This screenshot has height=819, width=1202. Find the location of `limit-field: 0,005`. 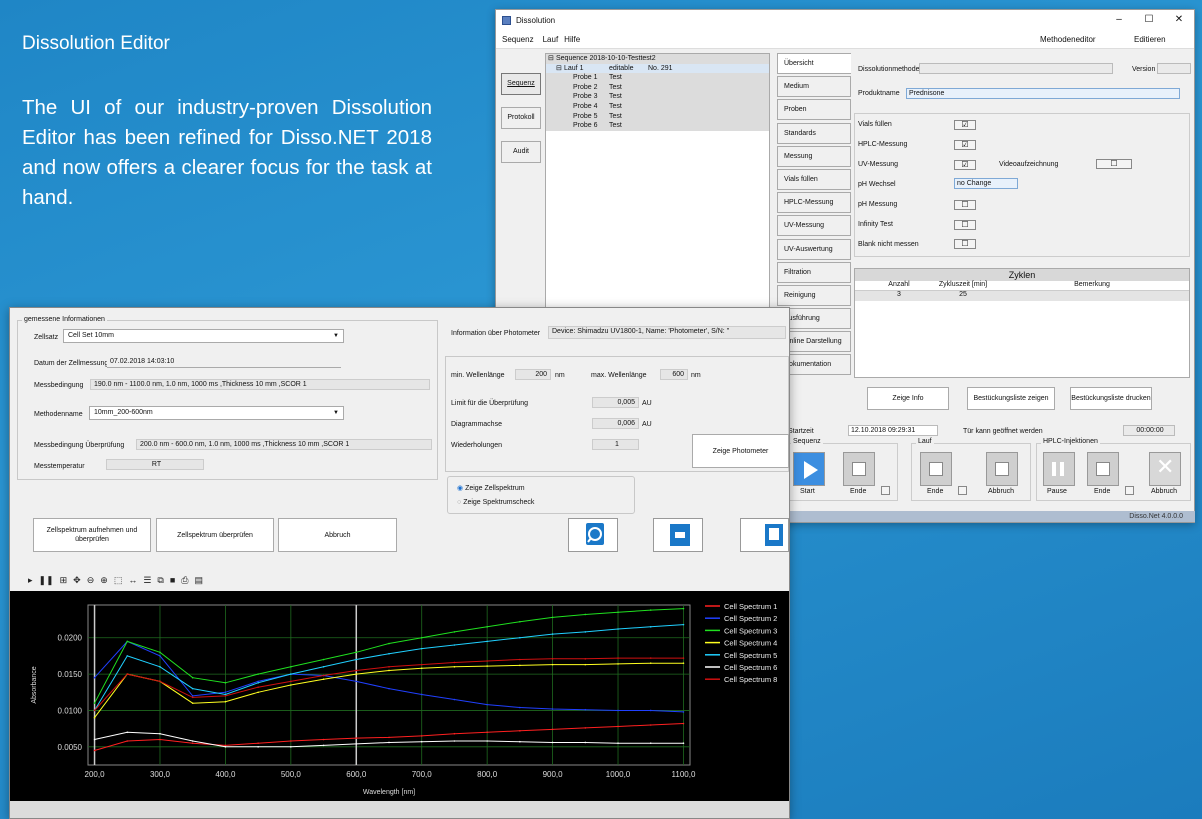

limit-field: 0,005 is located at coordinates (615, 402).